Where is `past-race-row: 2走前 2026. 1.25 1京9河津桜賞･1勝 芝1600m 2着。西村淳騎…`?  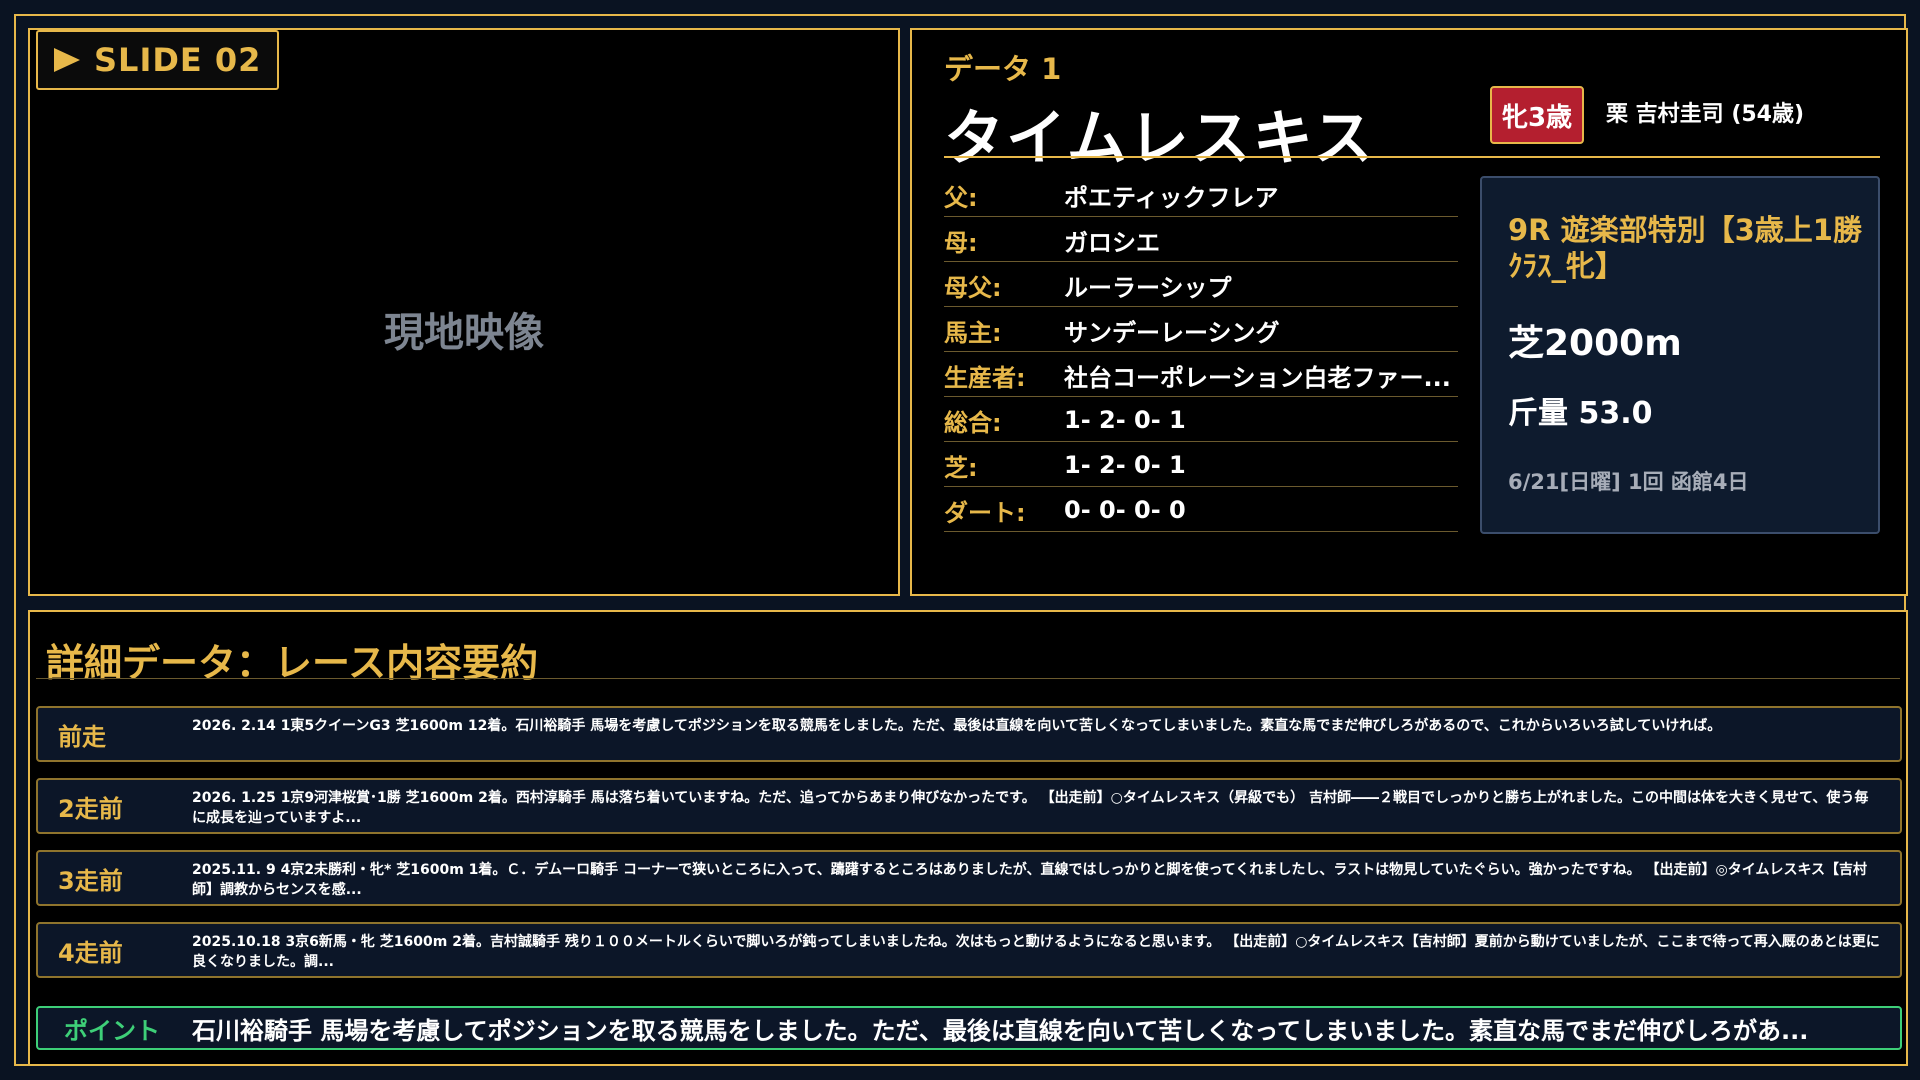
past-race-row: 2走前 2026. 1.25 1京9河津桜賞･1勝 芝1600m 2着。西村淳騎… is located at coordinates (969, 806).